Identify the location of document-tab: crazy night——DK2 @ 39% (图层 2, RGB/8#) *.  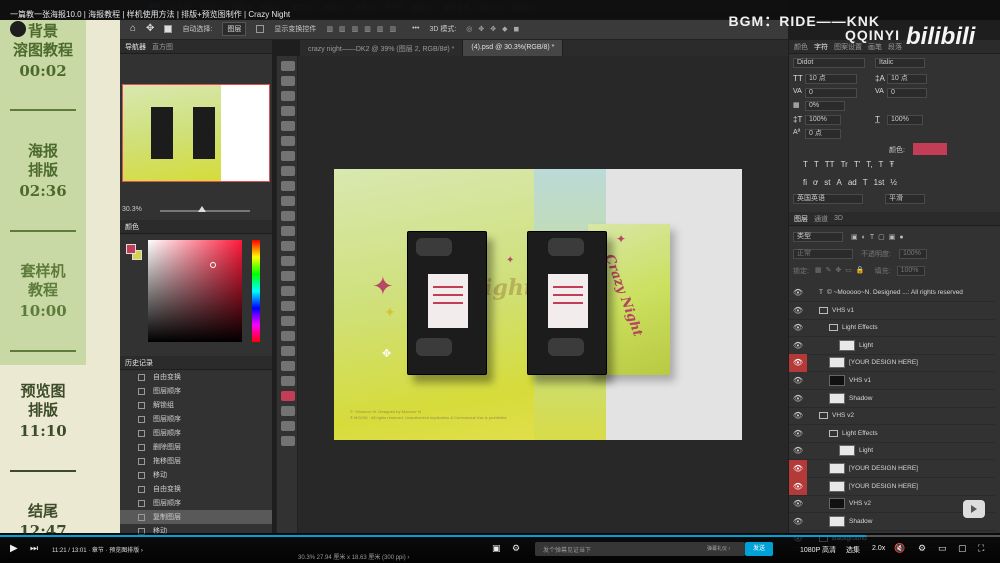
(382, 48).